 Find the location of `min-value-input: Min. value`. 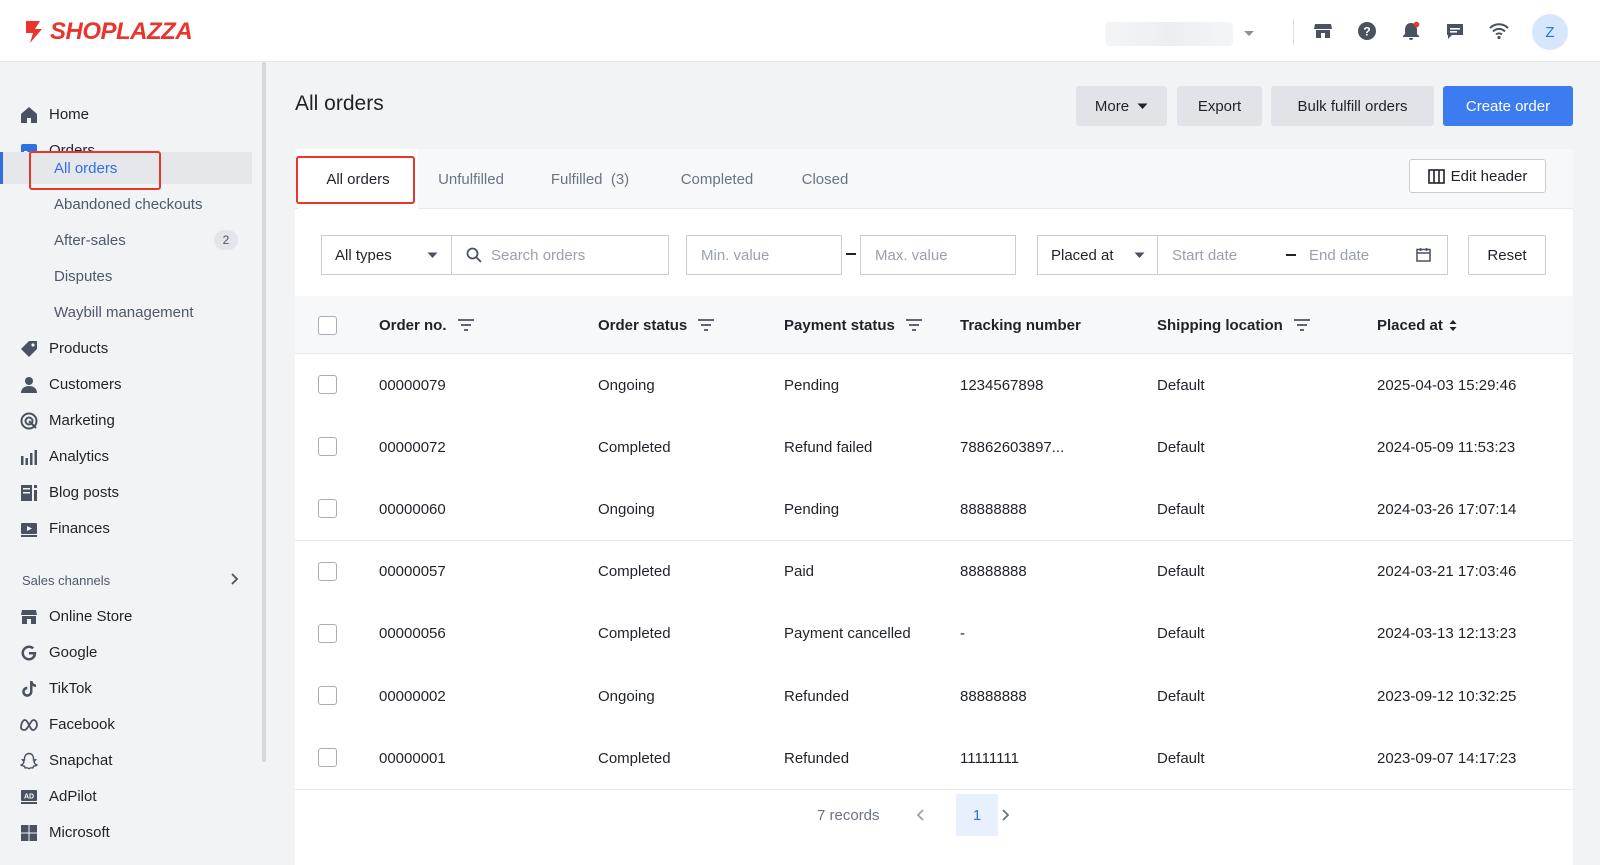

min-value-input: Min. value is located at coordinates (764, 255).